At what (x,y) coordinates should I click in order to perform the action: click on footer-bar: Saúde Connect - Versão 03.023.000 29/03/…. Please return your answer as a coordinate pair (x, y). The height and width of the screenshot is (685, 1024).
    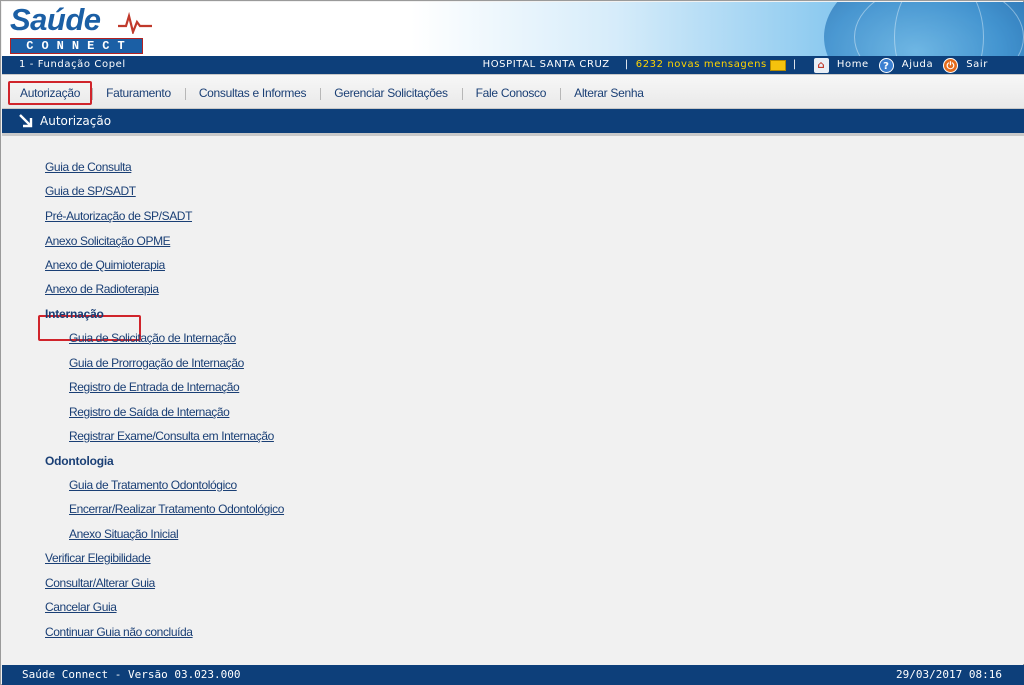
    Looking at the image, I should click on (513, 675).